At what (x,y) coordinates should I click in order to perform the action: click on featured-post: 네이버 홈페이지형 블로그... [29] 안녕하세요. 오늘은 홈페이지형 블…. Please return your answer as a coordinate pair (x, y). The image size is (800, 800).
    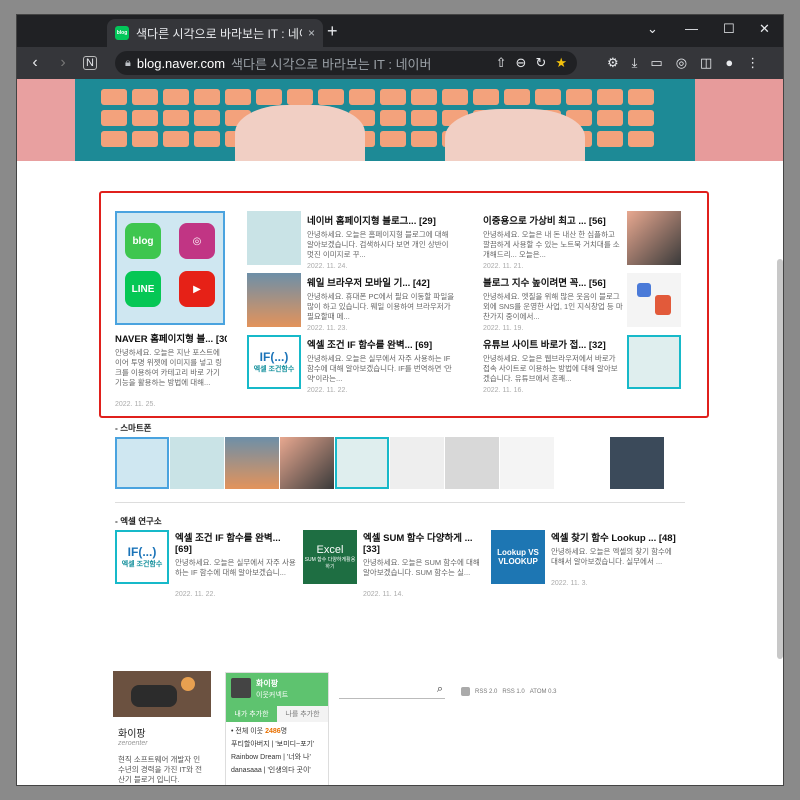
    Looking at the image, I should click on (353, 242).